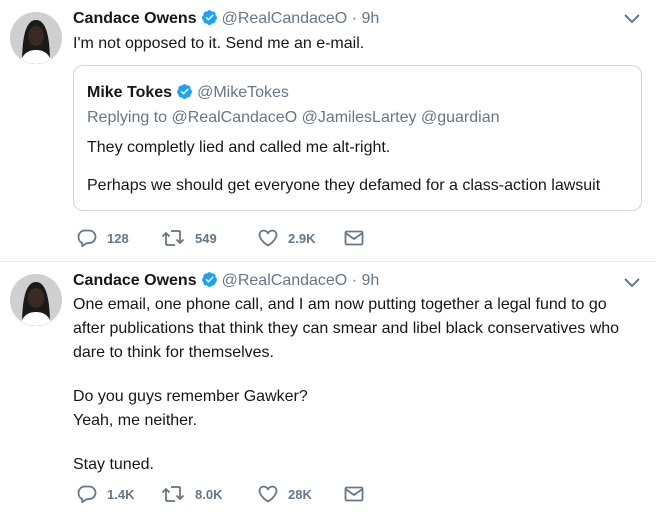  What do you see at coordinates (113, 464) in the screenshot?
I see `tweet-paragraph: Stay tuned.` at bounding box center [113, 464].